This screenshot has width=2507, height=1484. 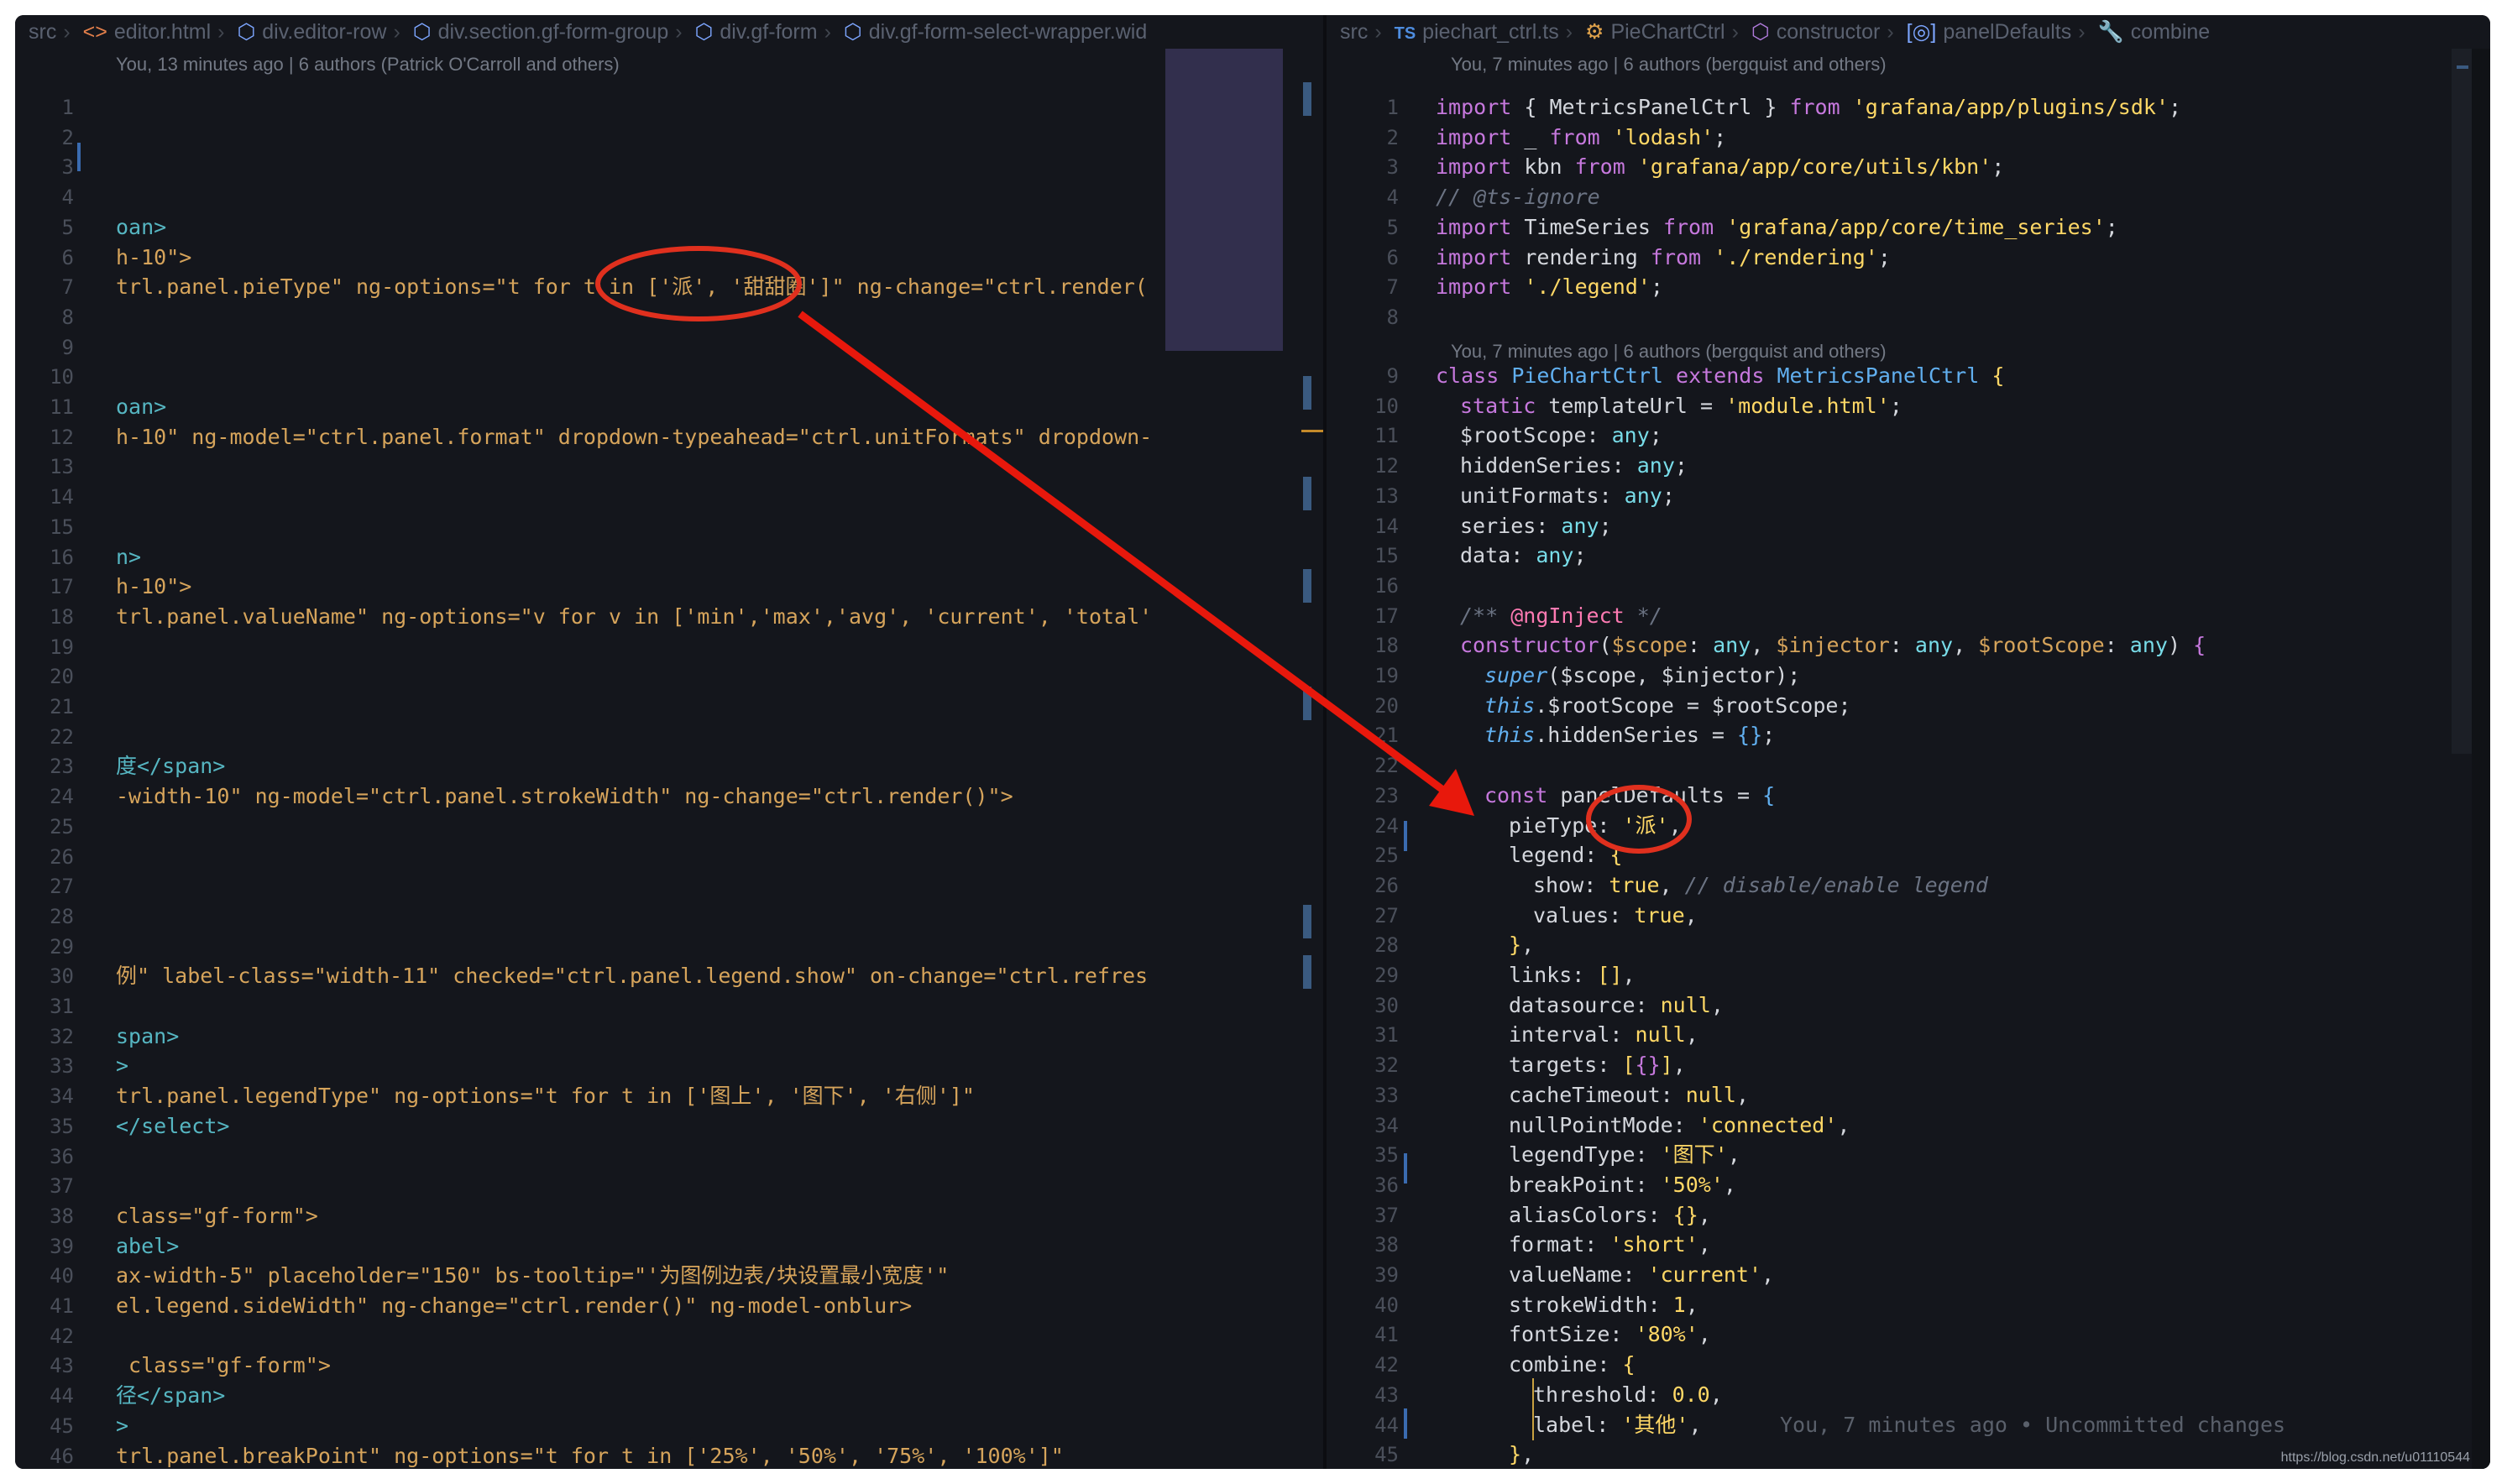 I want to click on annotation-arrow-line, so click(x=1125, y=555).